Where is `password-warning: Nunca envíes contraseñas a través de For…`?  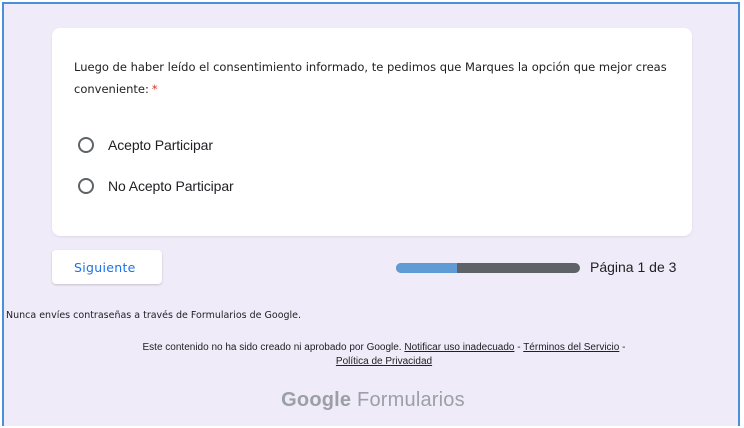
password-warning: Nunca envíes contraseñas a través de For… is located at coordinates (154, 315).